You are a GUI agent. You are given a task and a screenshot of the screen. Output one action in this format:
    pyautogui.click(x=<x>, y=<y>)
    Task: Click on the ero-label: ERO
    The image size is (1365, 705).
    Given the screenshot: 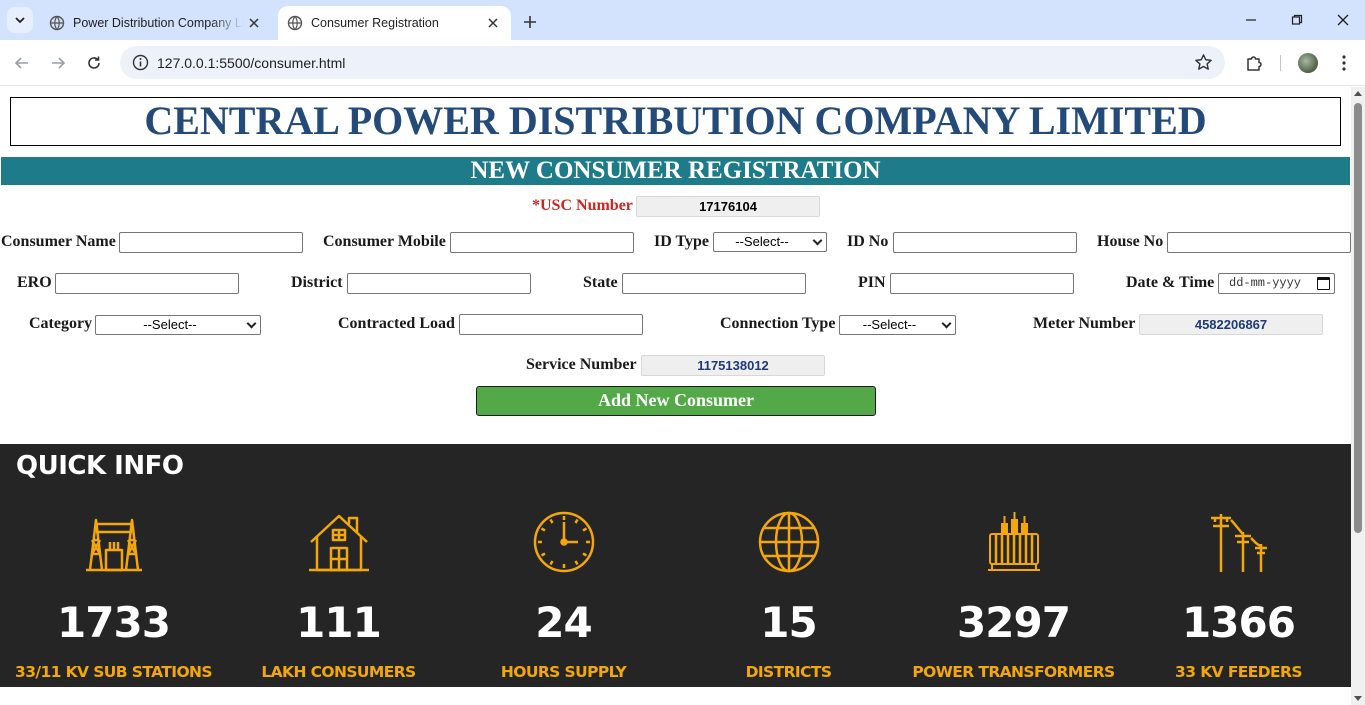 What is the action you would take?
    pyautogui.click(x=34, y=282)
    